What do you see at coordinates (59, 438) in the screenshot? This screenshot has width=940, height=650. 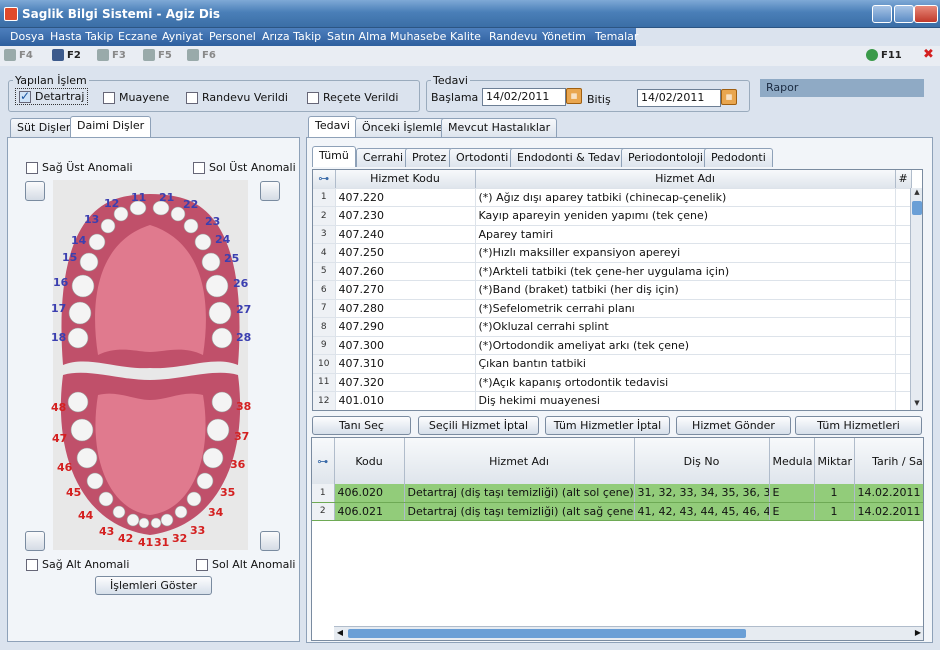 I see `tooth-47: 47` at bounding box center [59, 438].